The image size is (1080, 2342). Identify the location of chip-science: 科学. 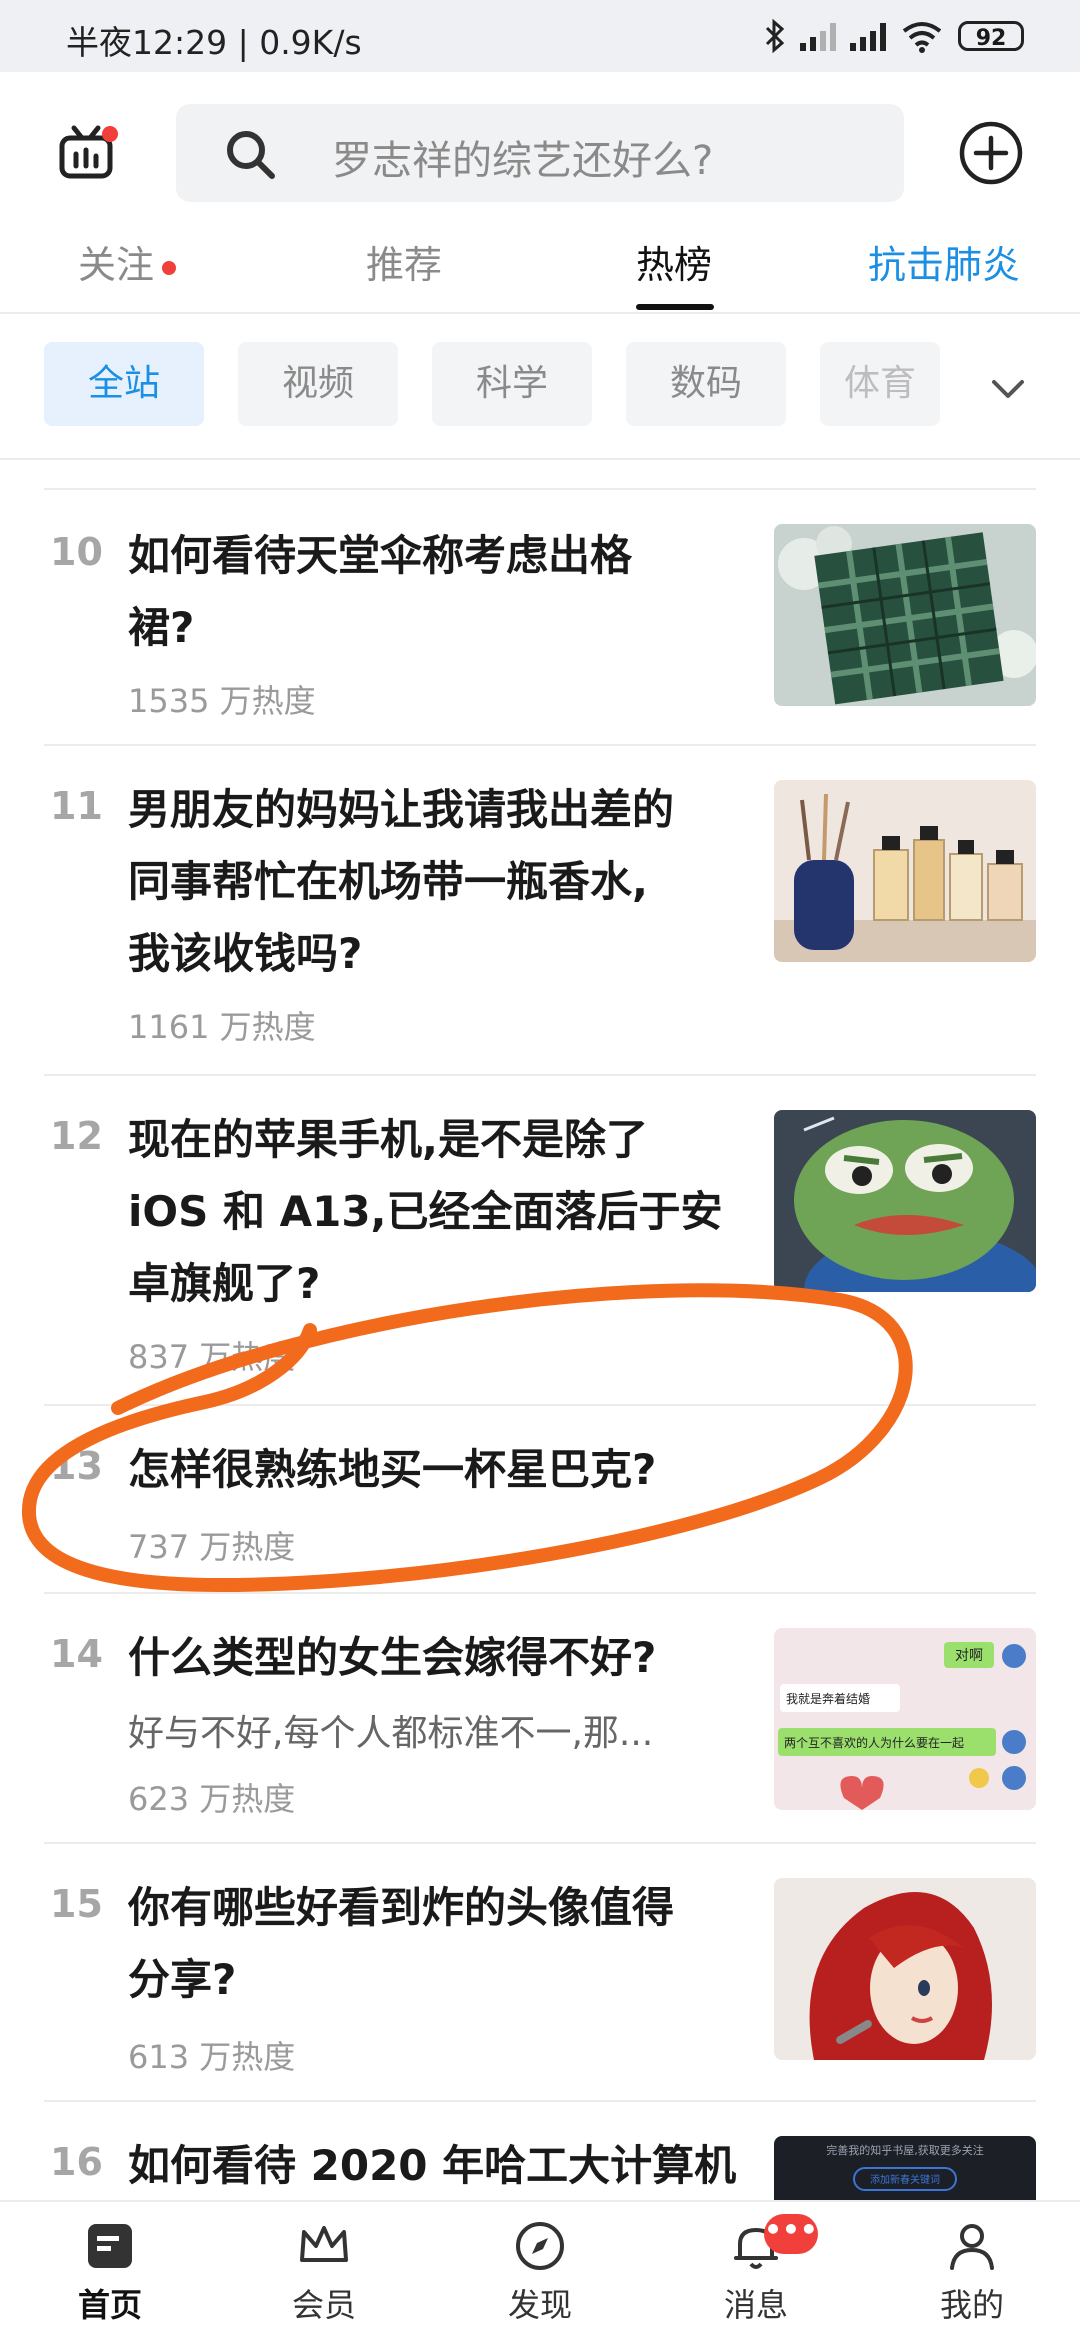
(512, 384).